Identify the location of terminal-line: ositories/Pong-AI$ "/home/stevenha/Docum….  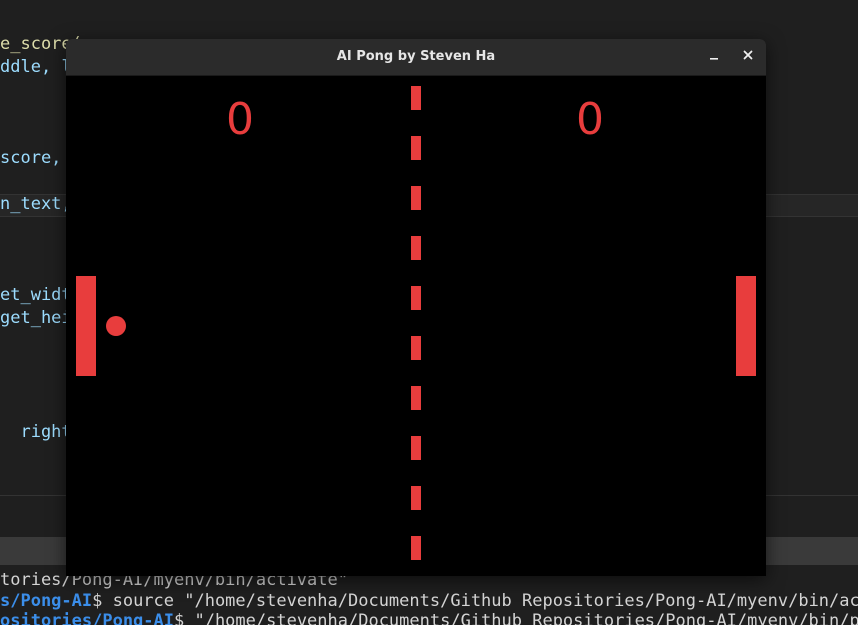
(429, 618).